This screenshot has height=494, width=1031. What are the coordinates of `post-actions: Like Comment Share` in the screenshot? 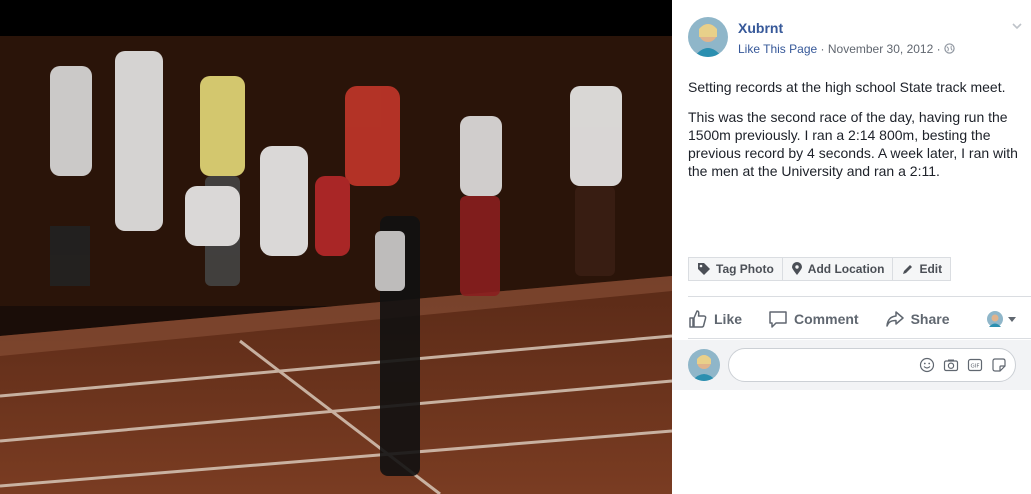 It's located at (853, 319).